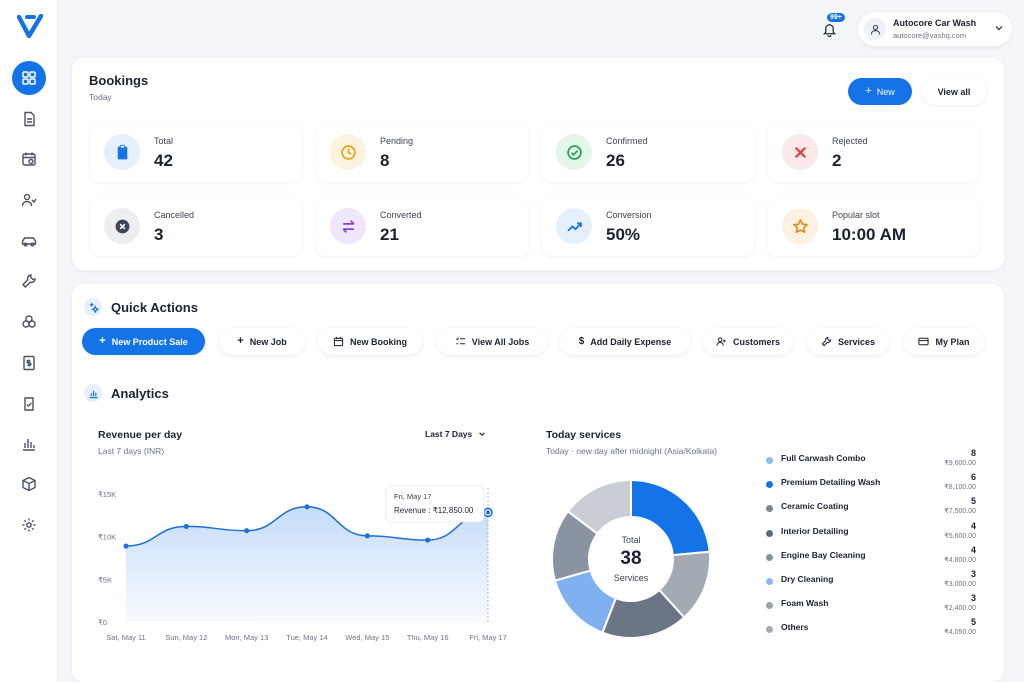 The height and width of the screenshot is (682, 1024). I want to click on sidebar-item-services, so click(29, 322).